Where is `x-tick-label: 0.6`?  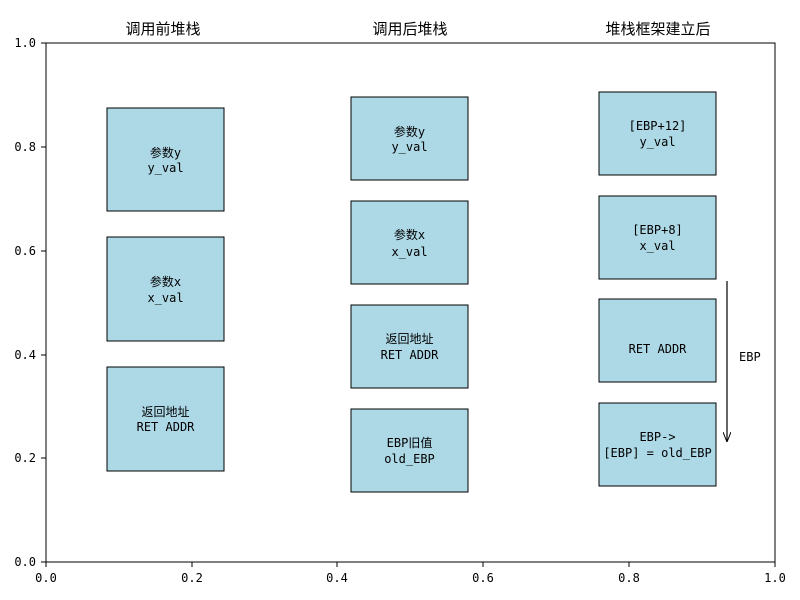
x-tick-label: 0.6 is located at coordinates (483, 578).